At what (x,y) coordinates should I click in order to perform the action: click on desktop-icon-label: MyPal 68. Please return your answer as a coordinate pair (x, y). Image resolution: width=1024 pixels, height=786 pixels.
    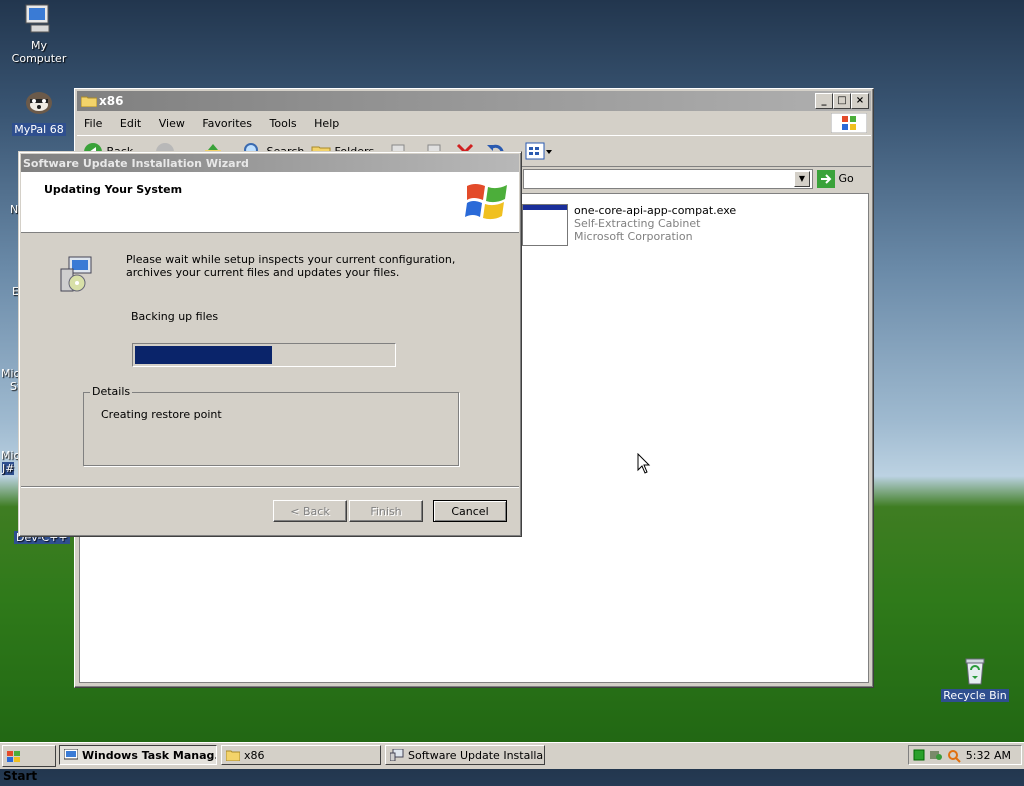
    Looking at the image, I should click on (39, 129).